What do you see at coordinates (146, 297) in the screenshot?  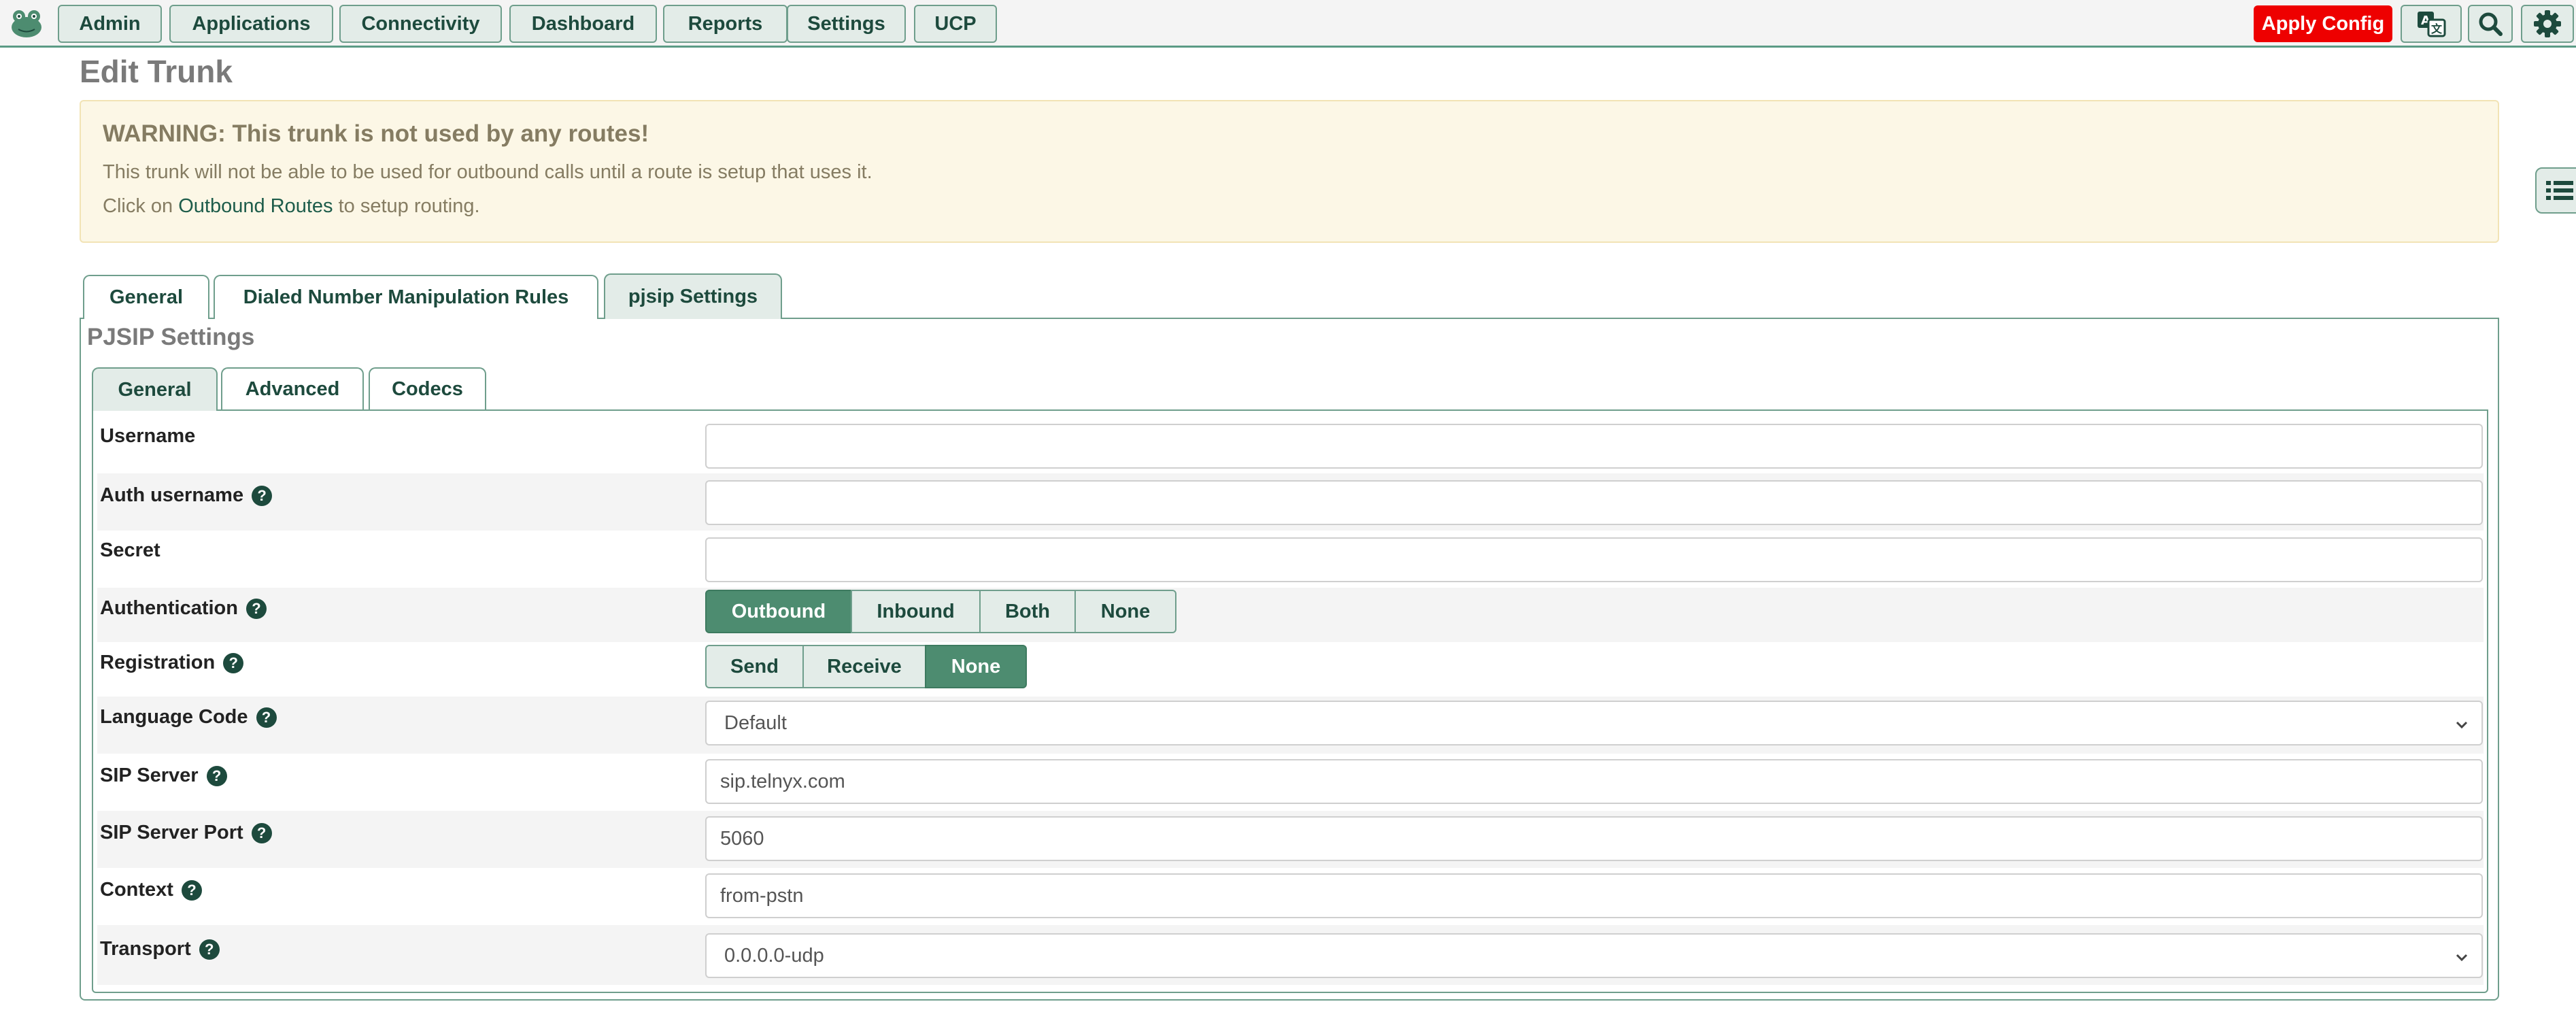 I see `tab-general: General` at bounding box center [146, 297].